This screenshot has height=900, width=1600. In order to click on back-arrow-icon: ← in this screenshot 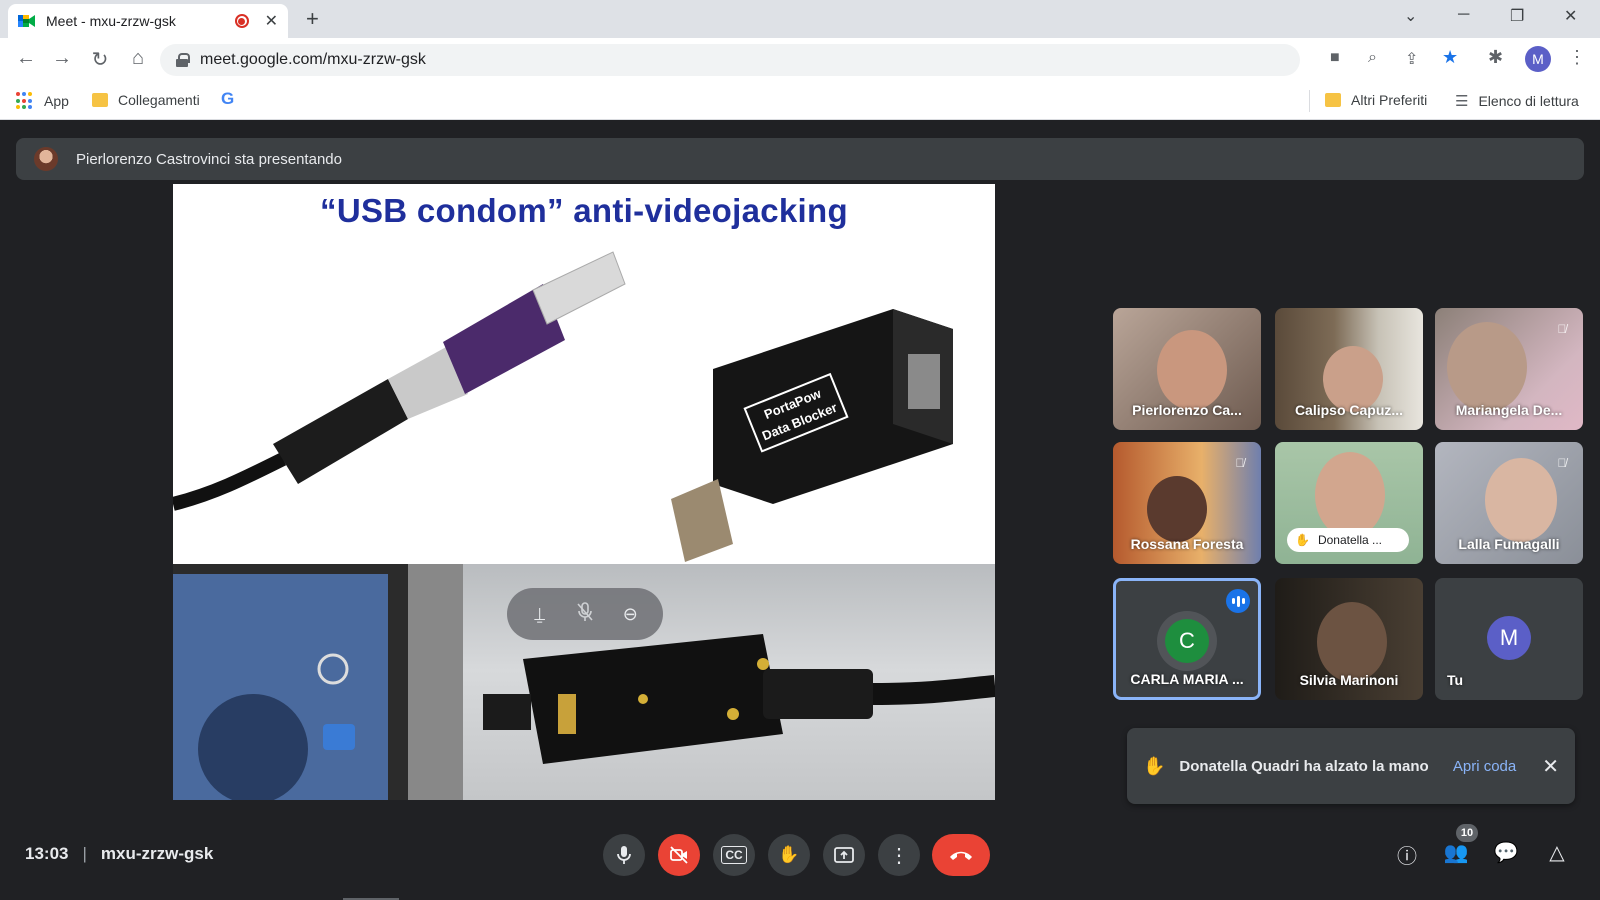, I will do `click(26, 58)`.